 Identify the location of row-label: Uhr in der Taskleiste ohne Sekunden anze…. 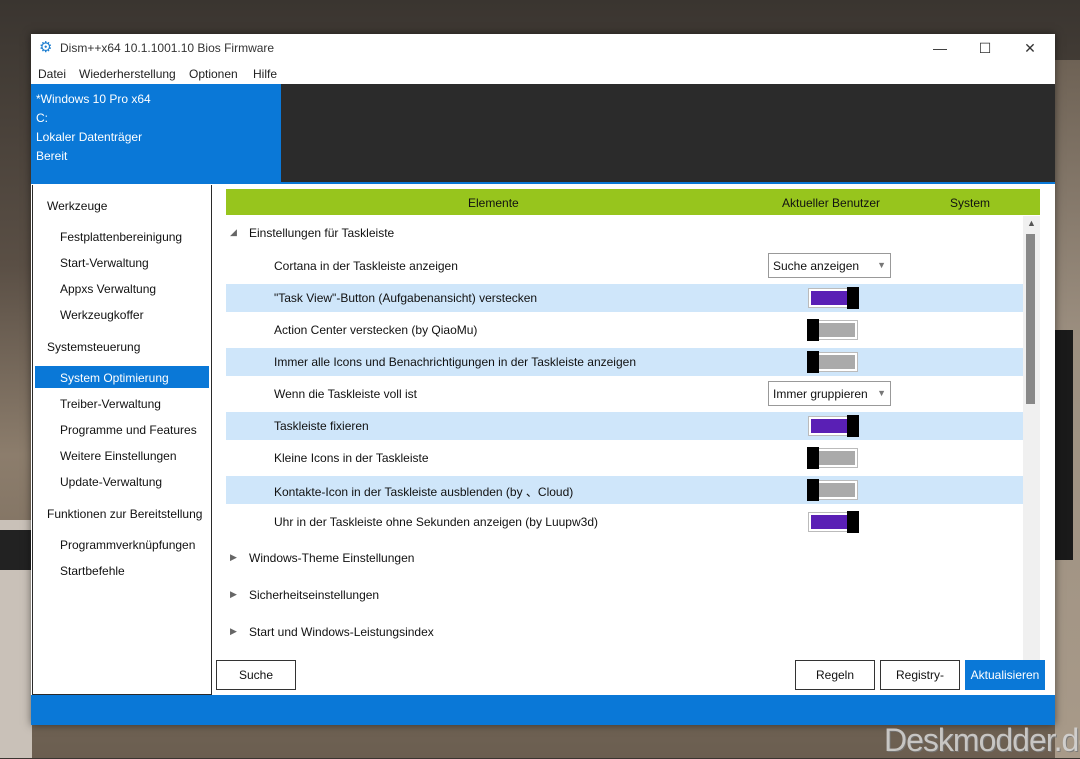
(436, 522).